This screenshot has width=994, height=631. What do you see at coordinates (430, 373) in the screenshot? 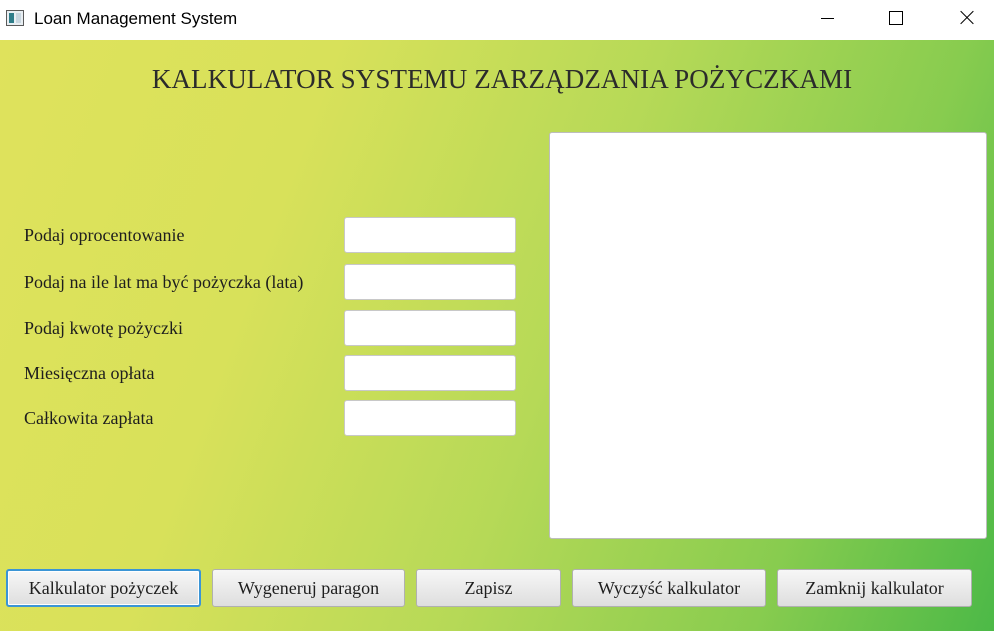
I see `monthly-payment-field` at bounding box center [430, 373].